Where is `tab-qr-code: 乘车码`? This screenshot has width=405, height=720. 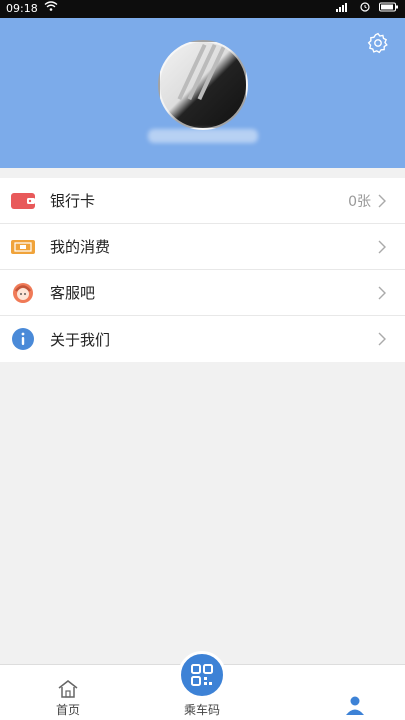 tab-qr-code: 乘车码 is located at coordinates (202, 684).